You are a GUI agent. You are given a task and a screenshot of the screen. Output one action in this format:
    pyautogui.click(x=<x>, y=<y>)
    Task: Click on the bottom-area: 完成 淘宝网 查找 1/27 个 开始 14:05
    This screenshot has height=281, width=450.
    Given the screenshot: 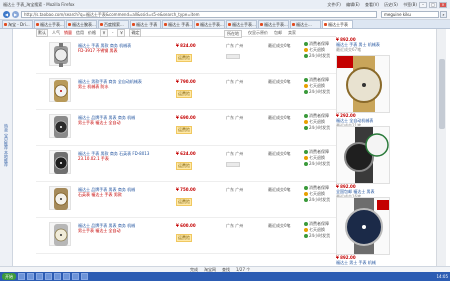 What is the action you would take?
    pyautogui.click(x=225, y=273)
    